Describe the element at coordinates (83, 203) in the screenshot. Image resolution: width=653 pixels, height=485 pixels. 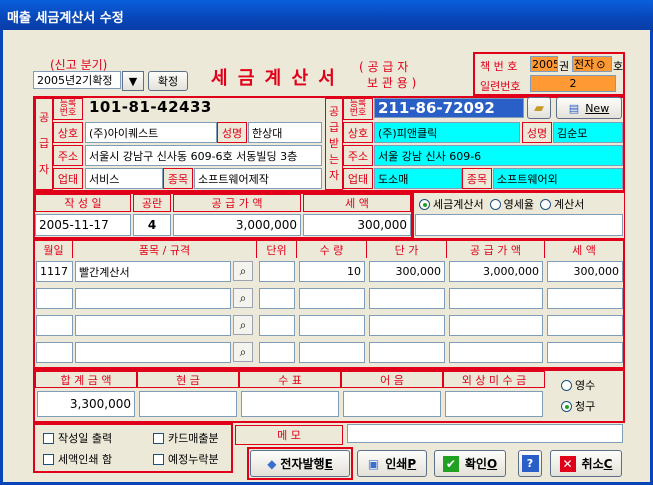
I see `date-label: 작 성 일` at that location.